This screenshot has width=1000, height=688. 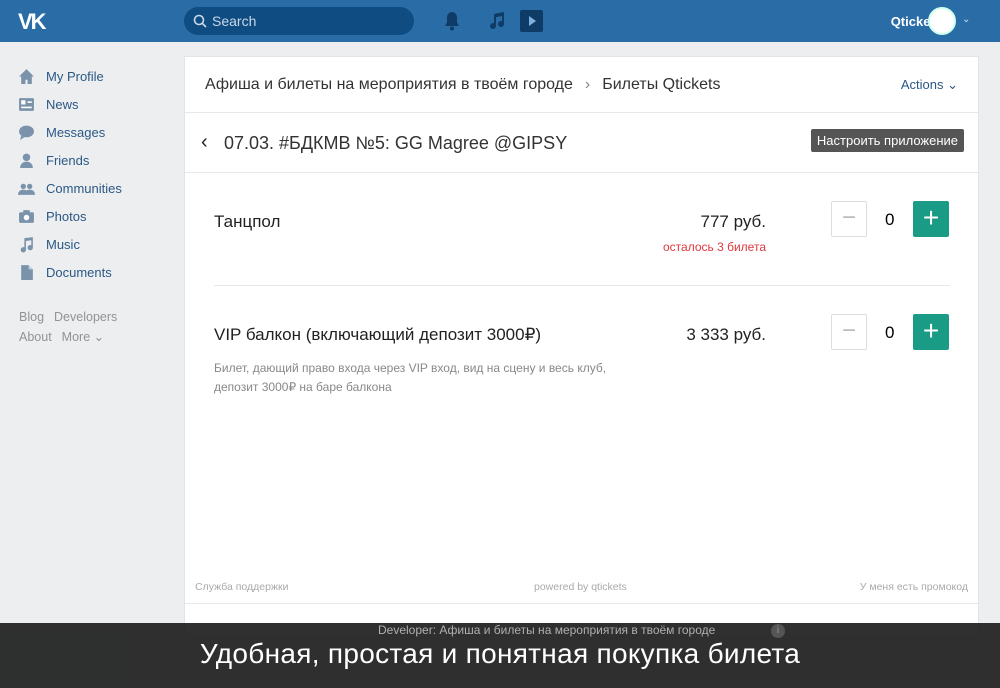 I want to click on sidebar-item-photos: Photos, so click(x=70, y=216).